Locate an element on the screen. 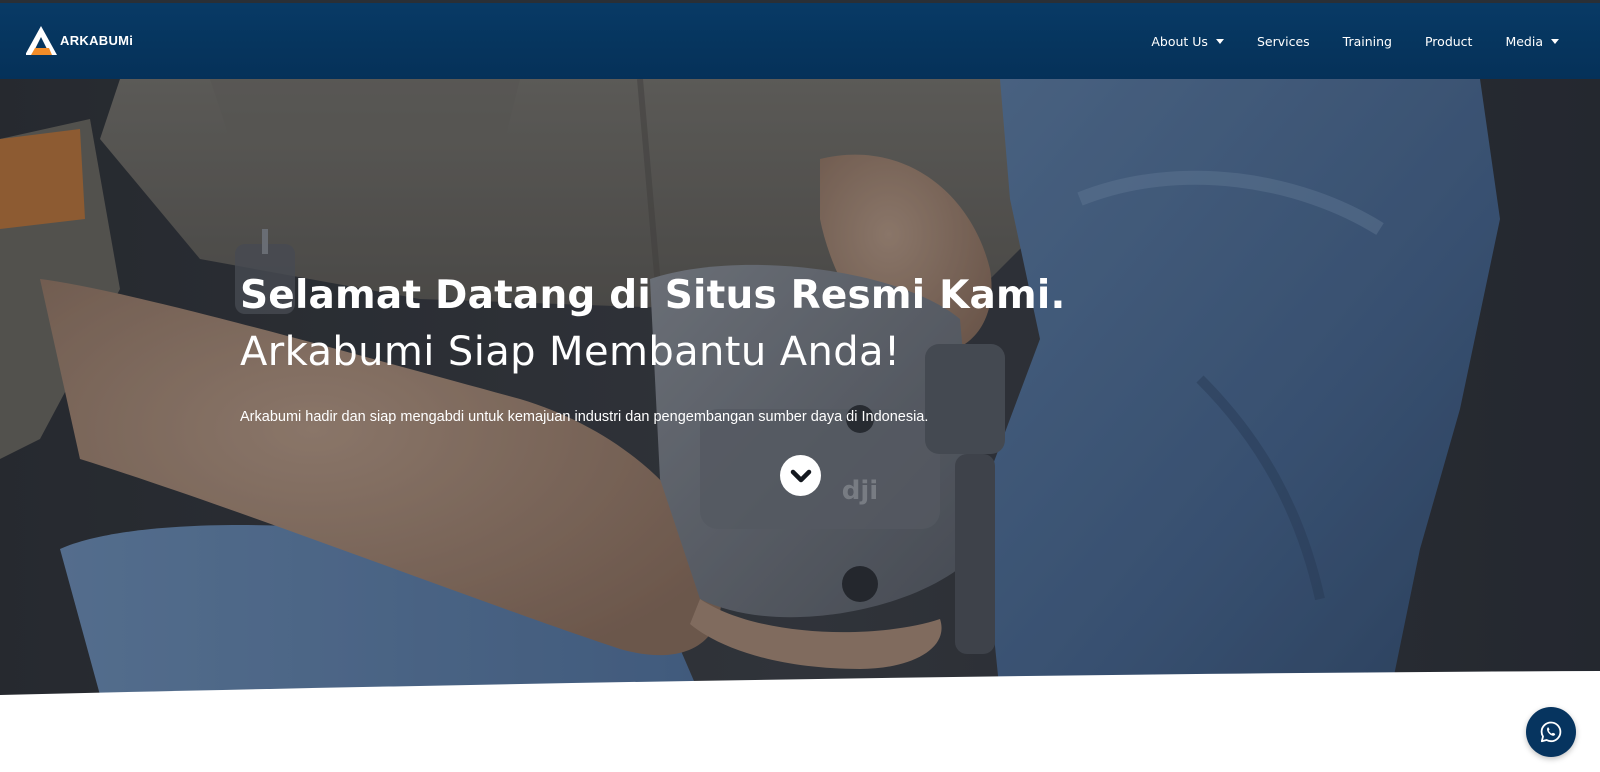 The image size is (1600, 772). nav-item-media: Media is located at coordinates (1532, 41).